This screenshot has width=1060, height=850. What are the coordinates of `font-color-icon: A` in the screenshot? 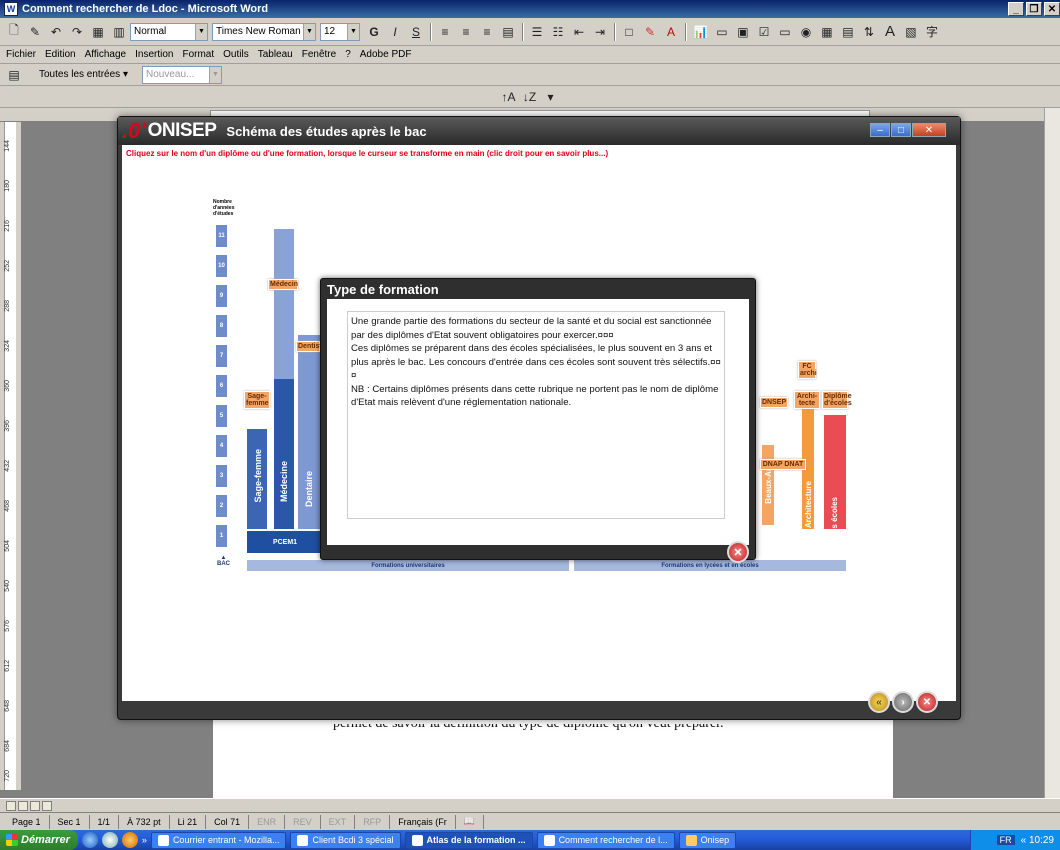 It's located at (671, 32).